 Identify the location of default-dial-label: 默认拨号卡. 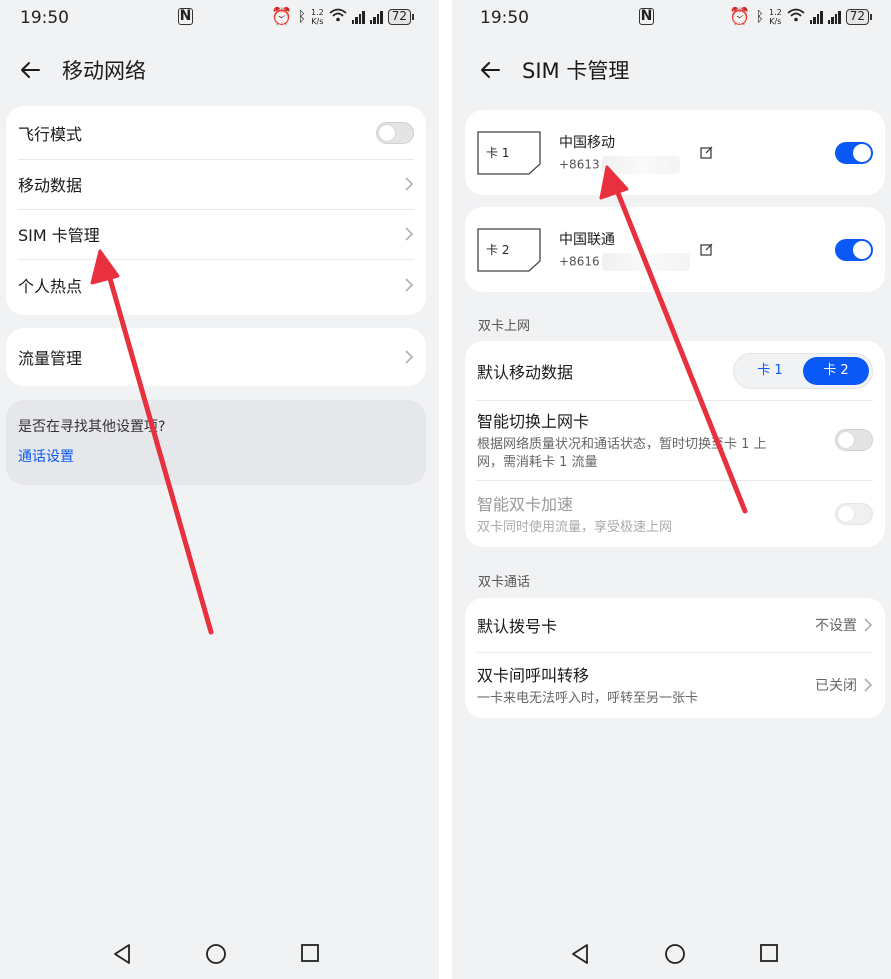
(517, 626).